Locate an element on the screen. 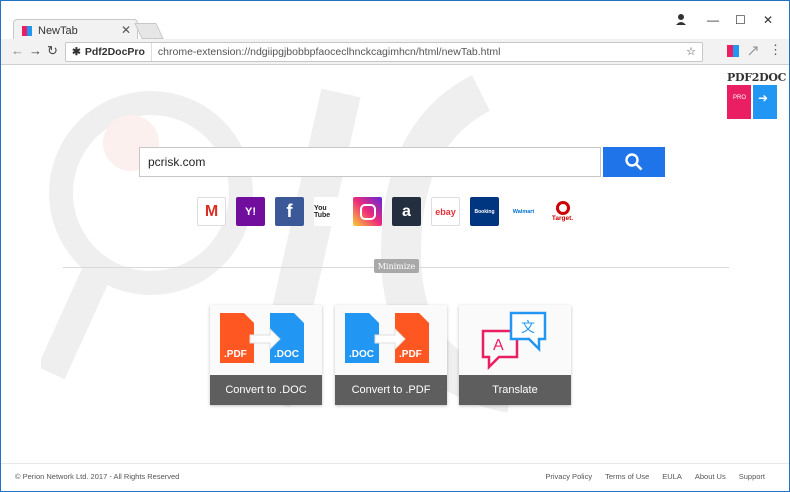  instagram-glyph is located at coordinates (367, 211).